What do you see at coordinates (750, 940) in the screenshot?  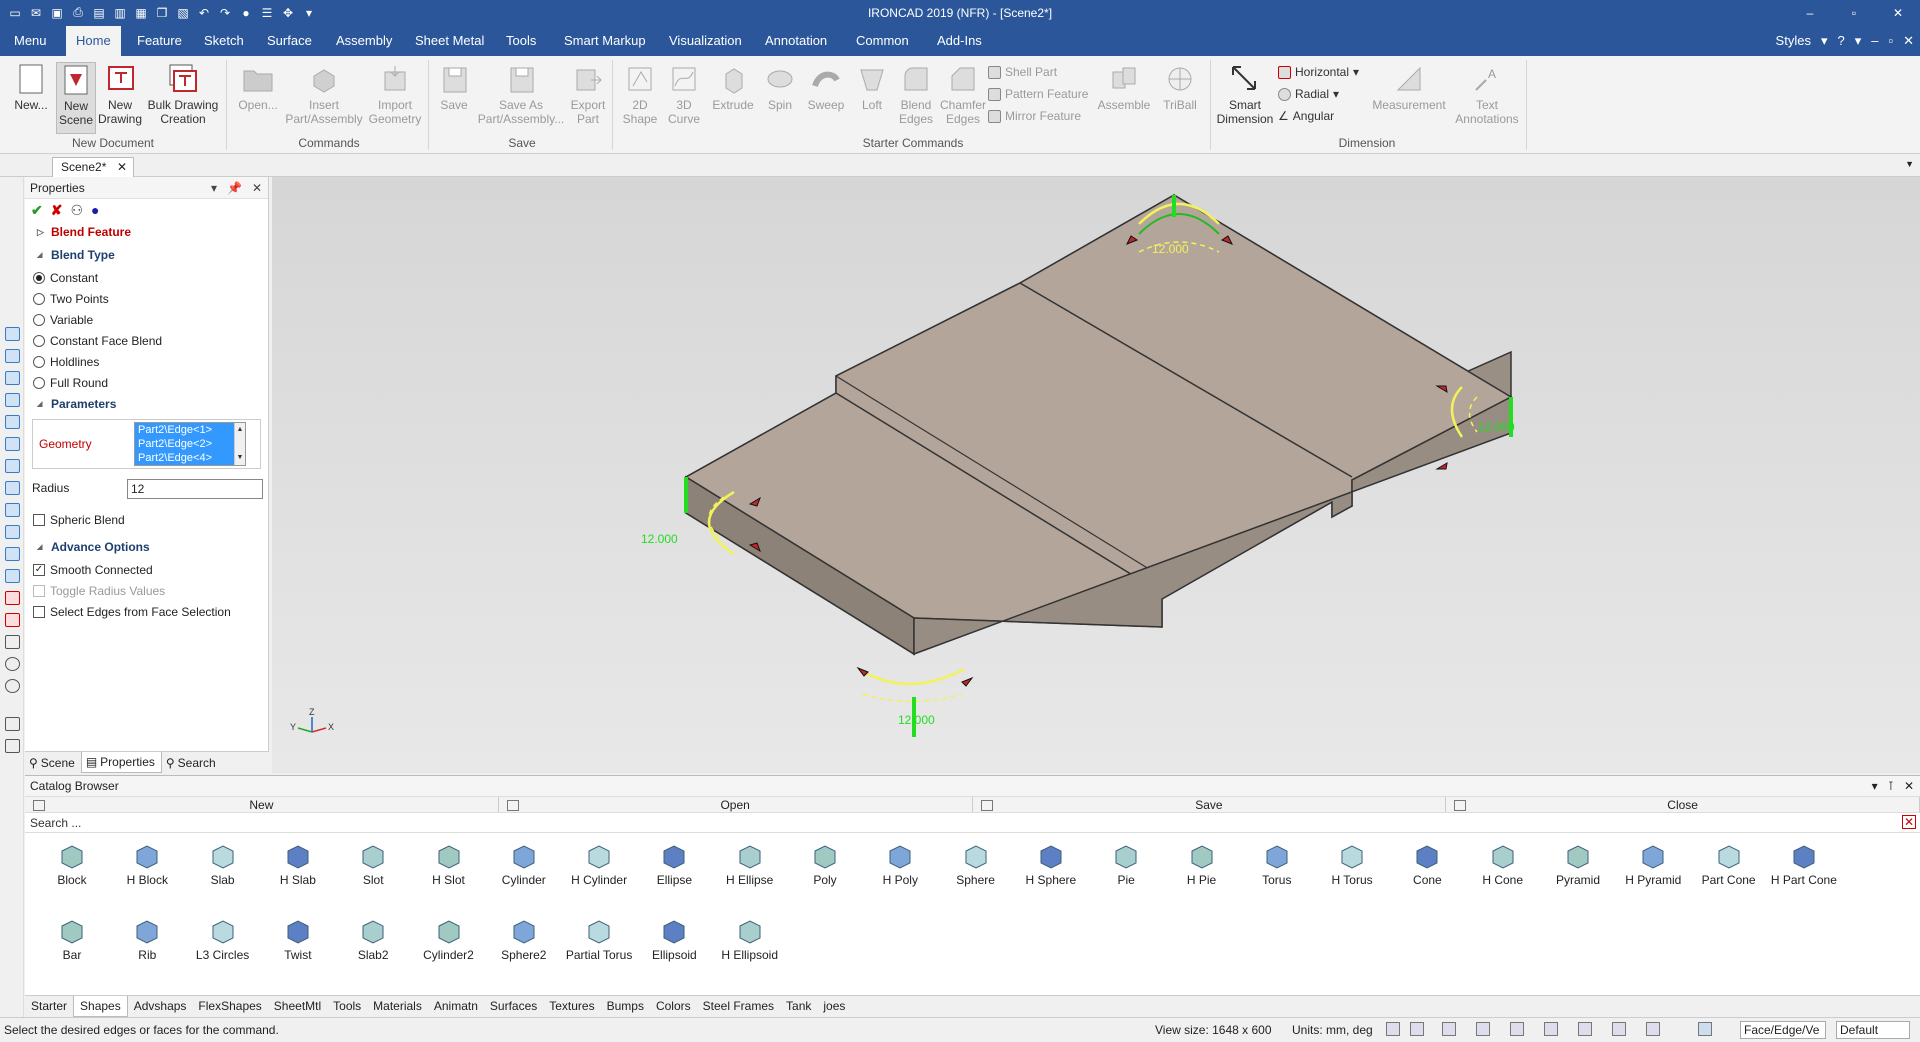 I see `catalog-shape-h-ellipsoid: H Ellipsoid` at bounding box center [750, 940].